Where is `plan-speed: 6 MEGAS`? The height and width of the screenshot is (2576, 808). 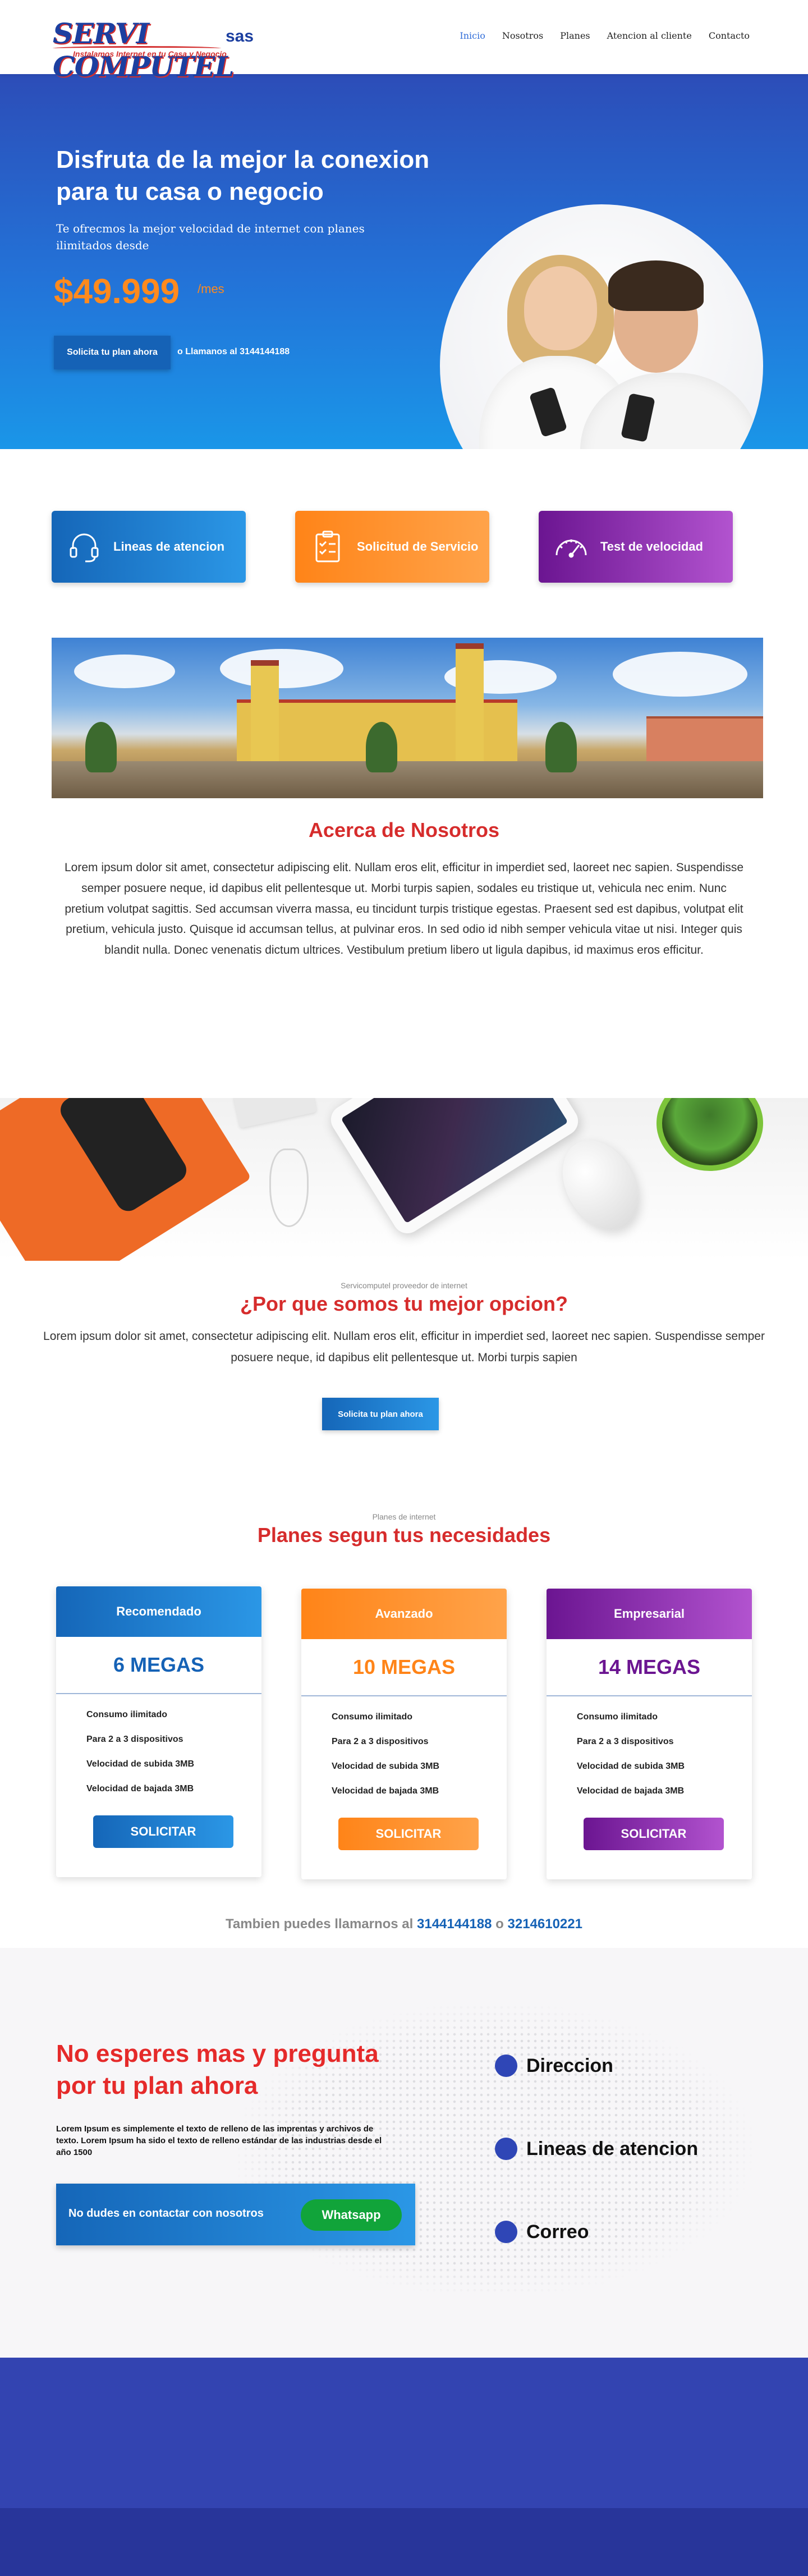 plan-speed: 6 MEGAS is located at coordinates (158, 1665).